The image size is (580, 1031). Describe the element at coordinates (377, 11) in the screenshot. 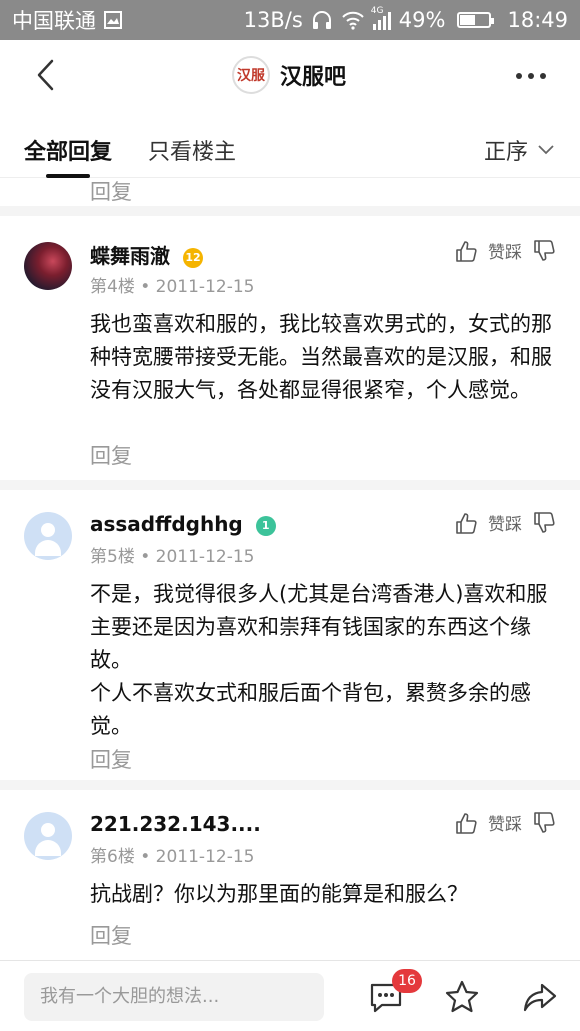

I see `network-type: 4G` at that location.